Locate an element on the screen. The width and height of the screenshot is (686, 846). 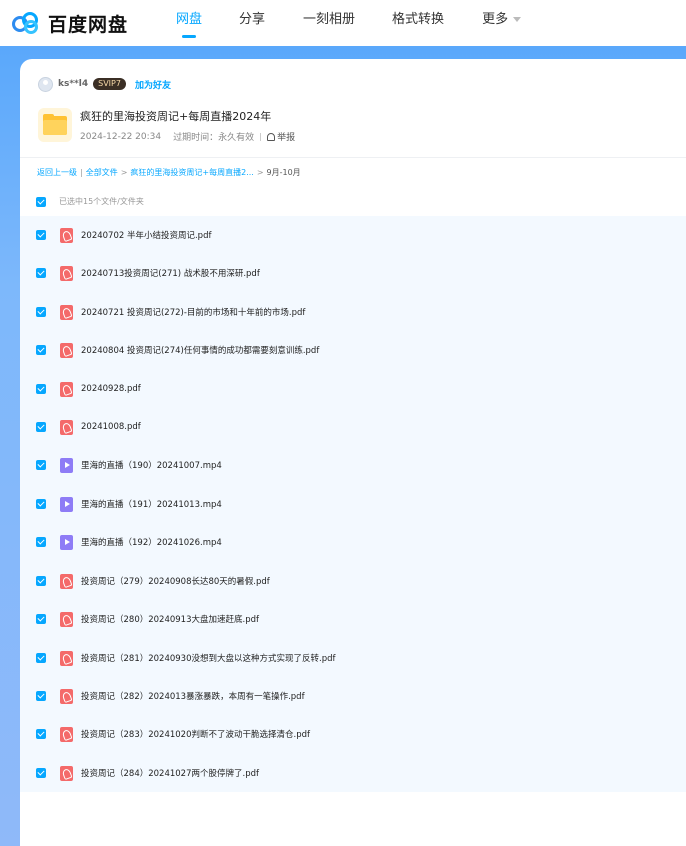
file-name: 20240713投资周记(271) 战术股不用深研.pdf is located at coordinates (170, 273).